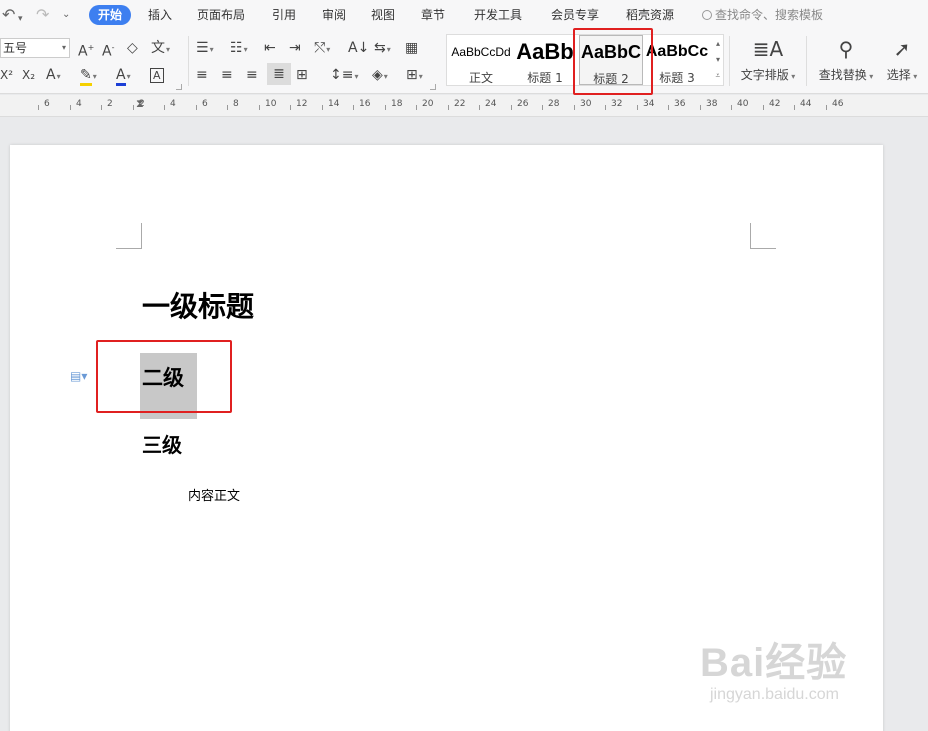 This screenshot has width=928, height=731. Describe the element at coordinates (498, 15) in the screenshot. I see `tab-developer: 开发工具` at that location.